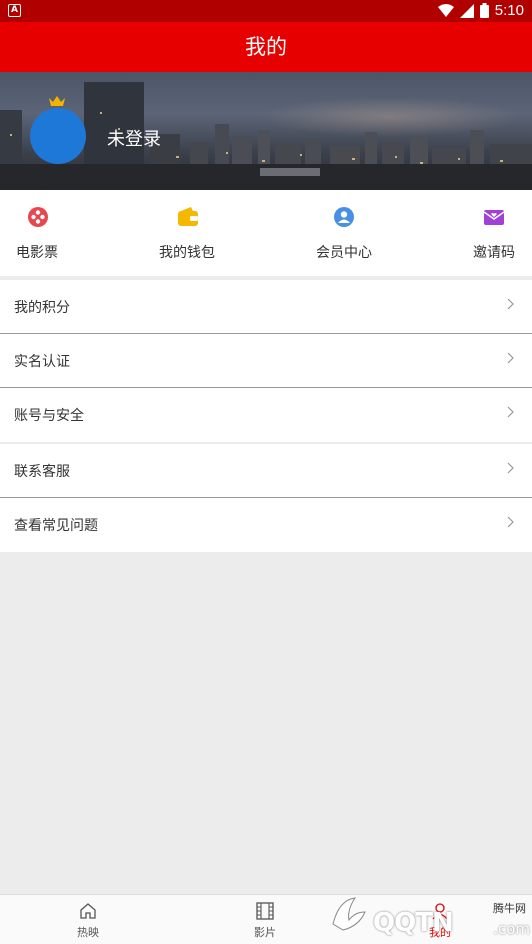 This screenshot has width=532, height=944. I want to click on crown-icon, so click(57, 101).